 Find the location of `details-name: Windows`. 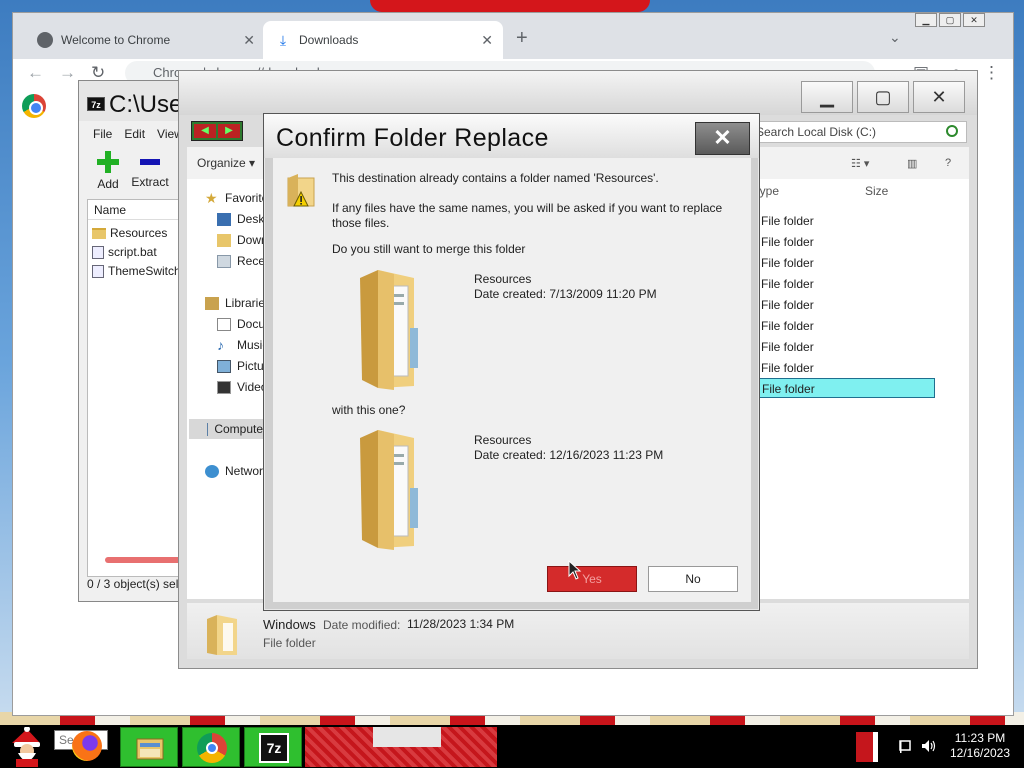

details-name: Windows is located at coordinates (289, 624).